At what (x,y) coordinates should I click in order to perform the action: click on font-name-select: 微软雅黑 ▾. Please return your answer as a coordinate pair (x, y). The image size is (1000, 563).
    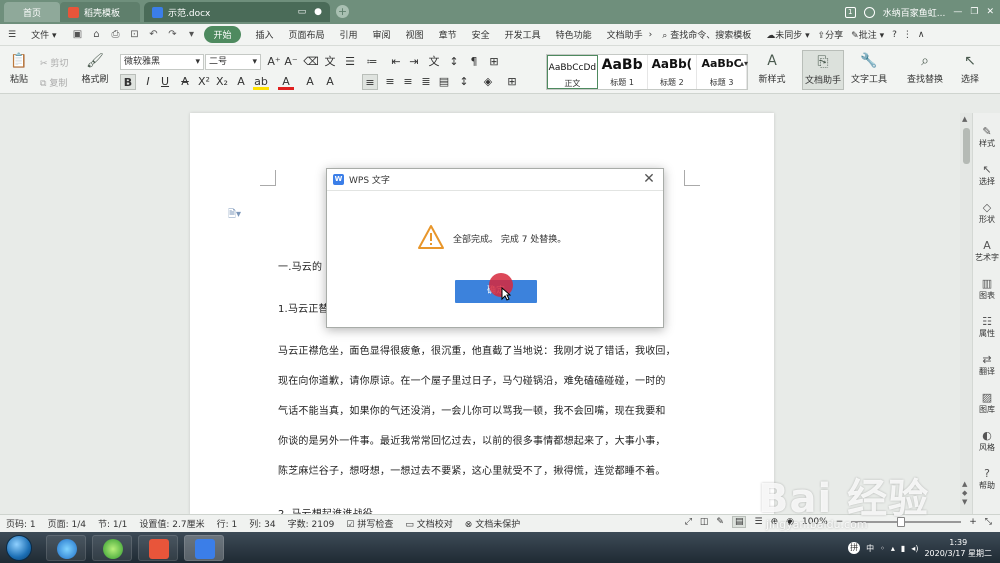
    Looking at the image, I should click on (162, 62).